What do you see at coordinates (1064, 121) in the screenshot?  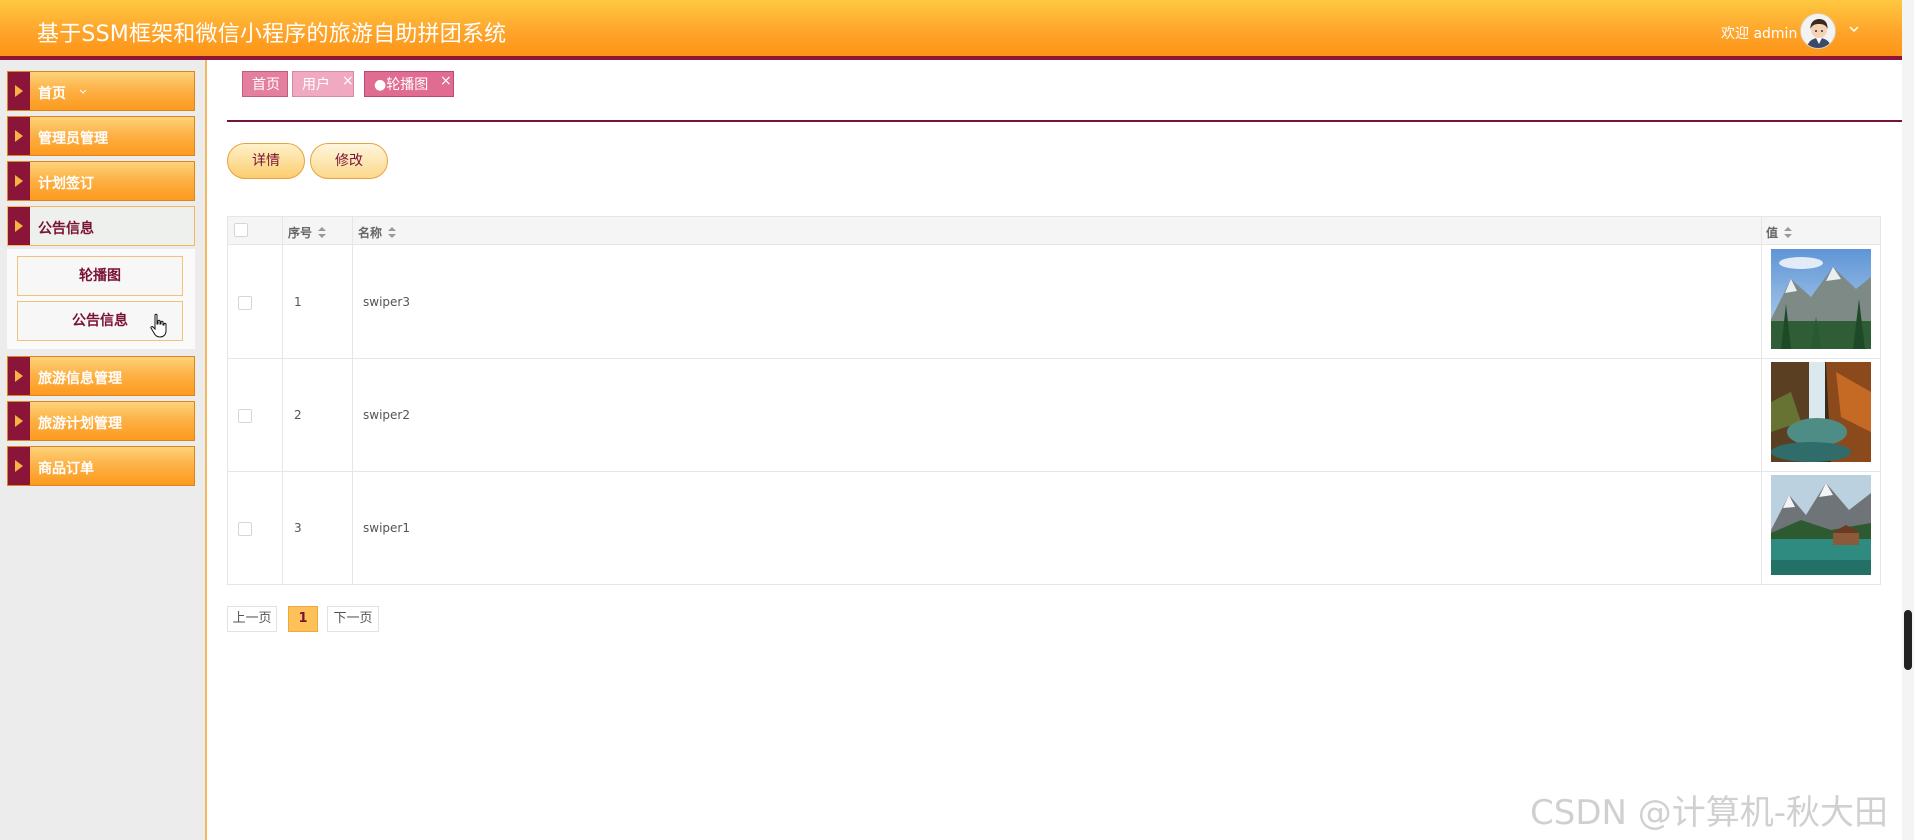 I see `tab-divider` at bounding box center [1064, 121].